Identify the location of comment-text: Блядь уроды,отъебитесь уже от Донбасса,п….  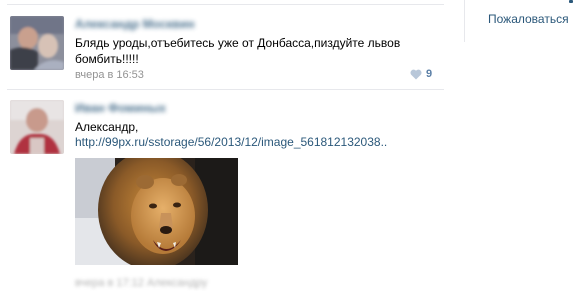
(237, 51).